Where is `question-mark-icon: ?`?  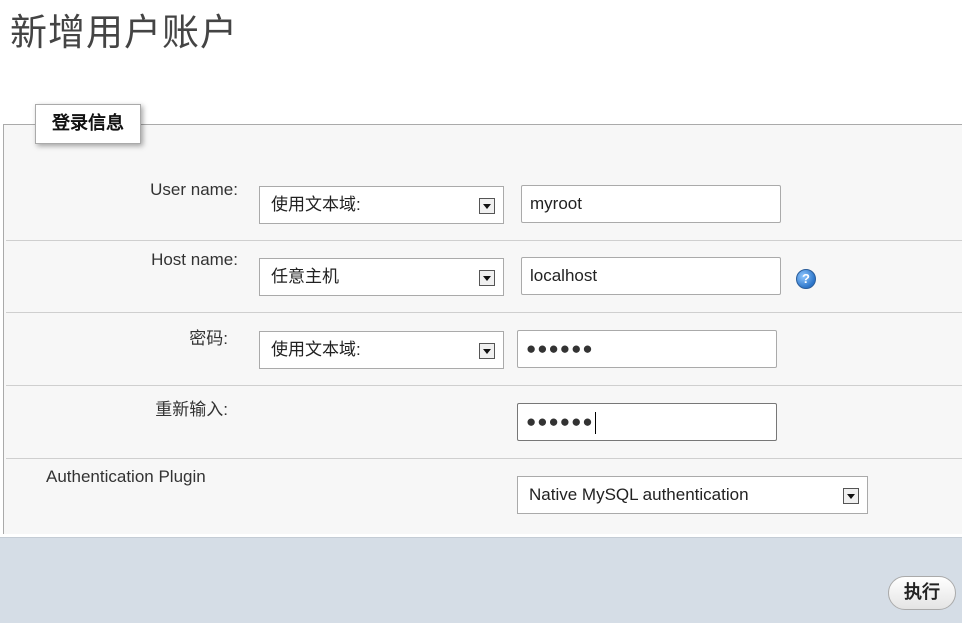
question-mark-icon: ? is located at coordinates (806, 279).